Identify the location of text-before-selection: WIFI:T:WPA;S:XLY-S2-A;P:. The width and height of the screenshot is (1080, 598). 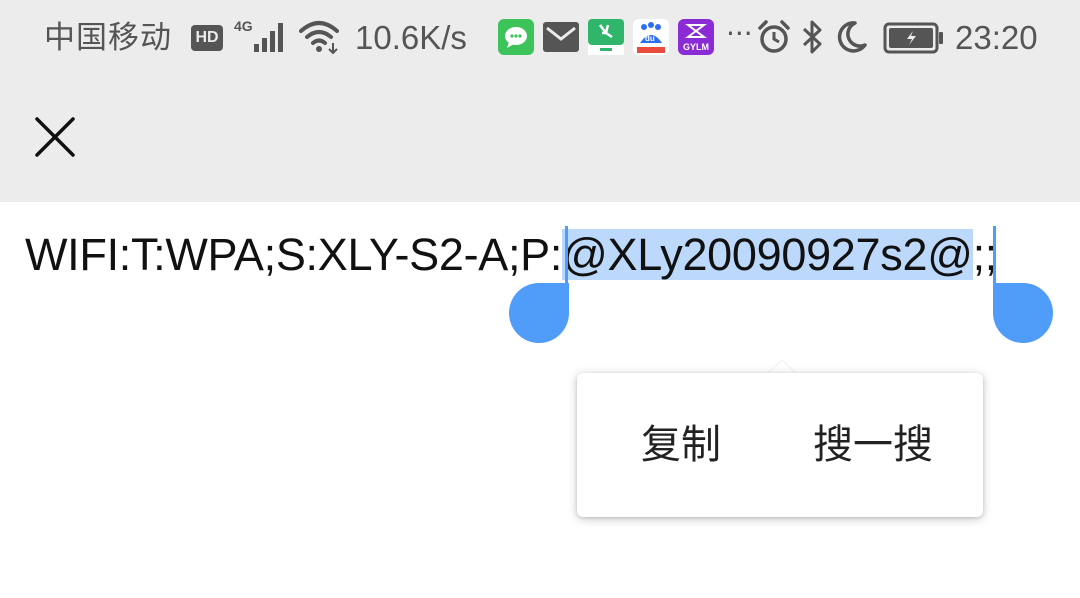
(294, 254).